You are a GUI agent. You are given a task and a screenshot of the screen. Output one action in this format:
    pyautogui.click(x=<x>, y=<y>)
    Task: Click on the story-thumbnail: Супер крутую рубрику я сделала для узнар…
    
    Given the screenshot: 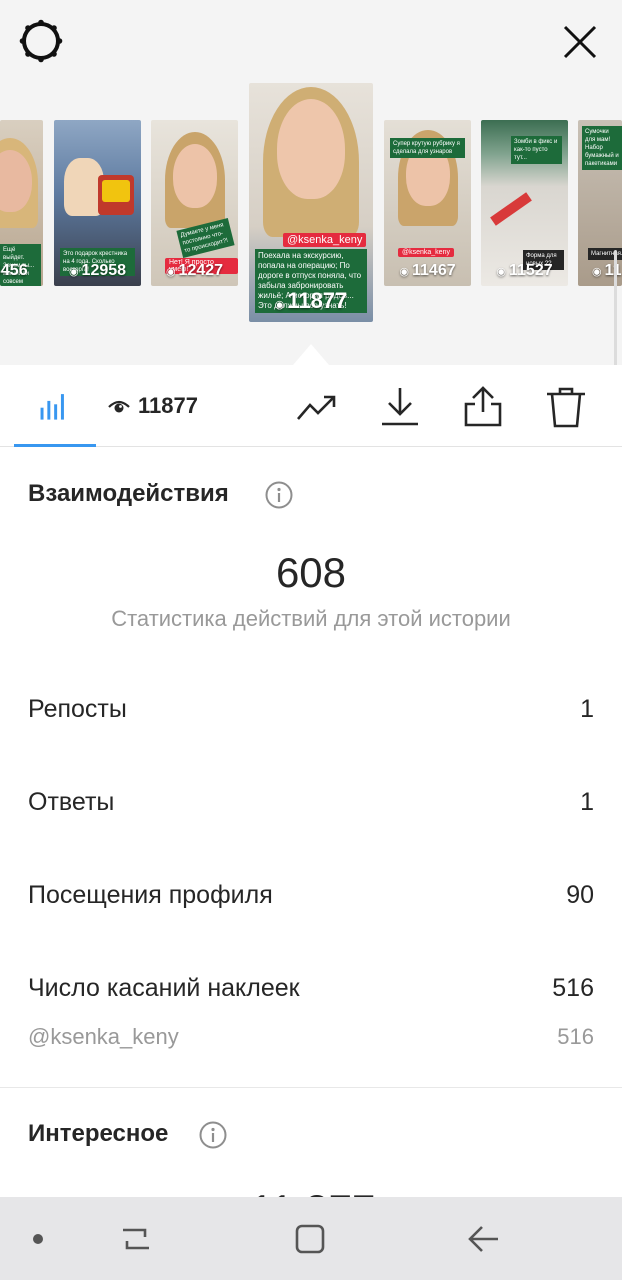 What is the action you would take?
    pyautogui.click(x=427, y=203)
    